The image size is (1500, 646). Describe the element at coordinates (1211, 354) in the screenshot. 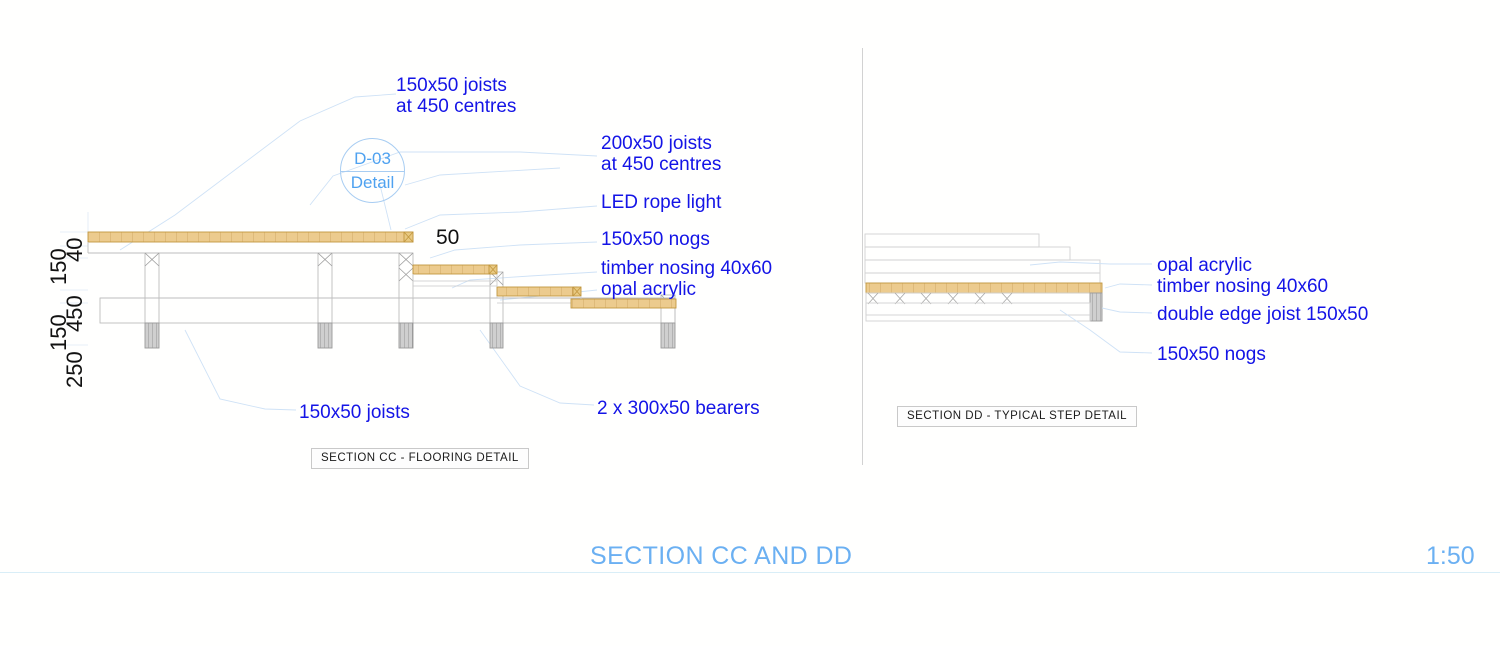

I see `callout-150x50-nogs-dd: 150x50 nogs` at that location.